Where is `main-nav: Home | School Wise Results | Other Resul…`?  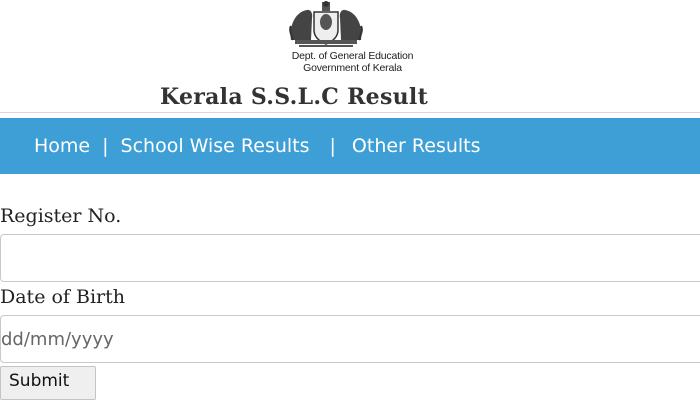
main-nav: Home | School Wise Results | Other Resul… is located at coordinates (350, 146).